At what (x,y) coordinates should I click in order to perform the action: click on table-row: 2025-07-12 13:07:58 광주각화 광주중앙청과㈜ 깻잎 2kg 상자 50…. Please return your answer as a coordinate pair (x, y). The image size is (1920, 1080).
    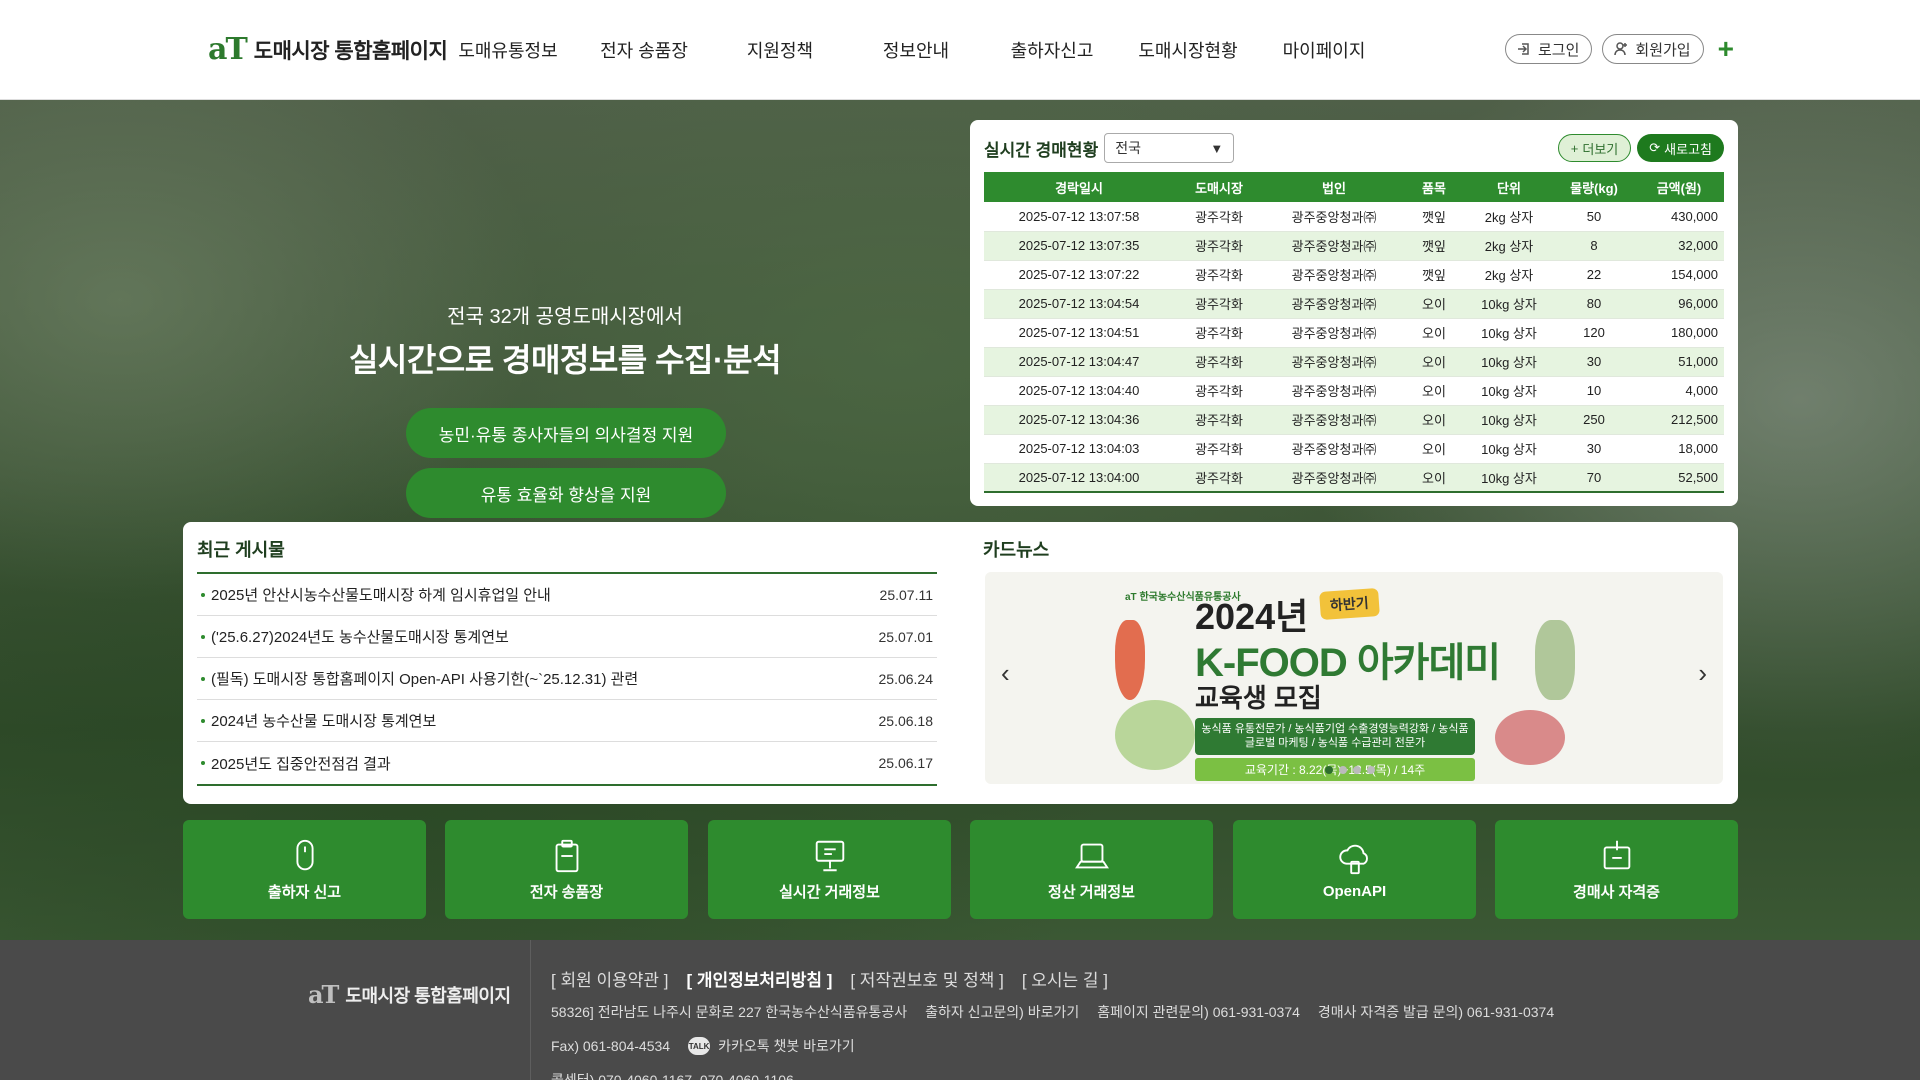
    Looking at the image, I should click on (1354, 217).